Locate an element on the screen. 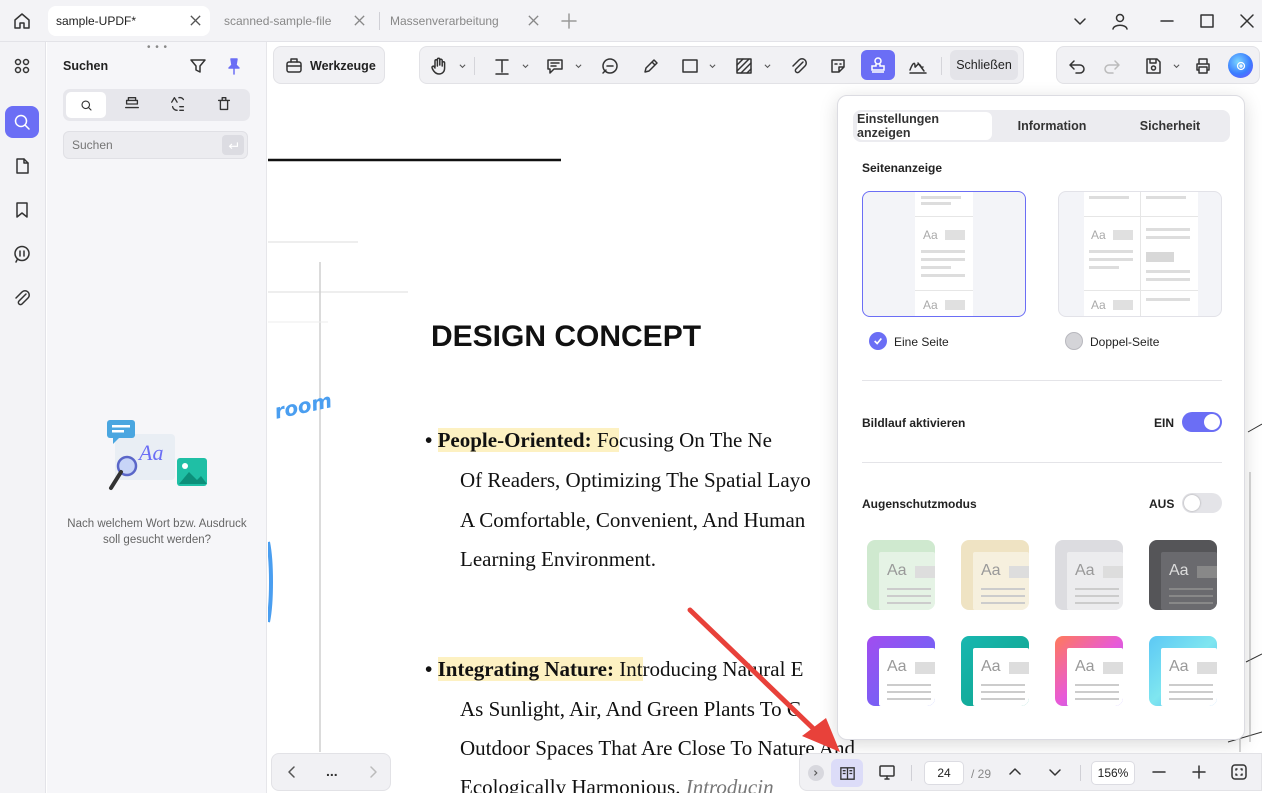 The height and width of the screenshot is (793, 1262). minimize-icon is located at coordinates (1167, 21).